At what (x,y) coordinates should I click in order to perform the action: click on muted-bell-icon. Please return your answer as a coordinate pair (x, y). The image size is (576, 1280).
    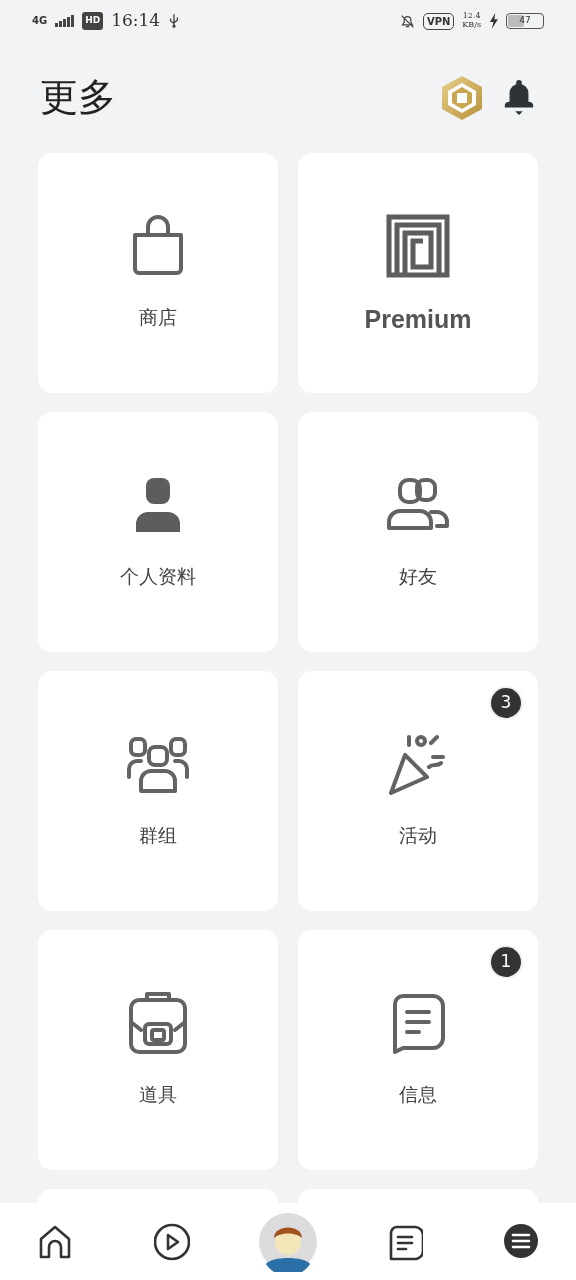
    Looking at the image, I should click on (407, 21).